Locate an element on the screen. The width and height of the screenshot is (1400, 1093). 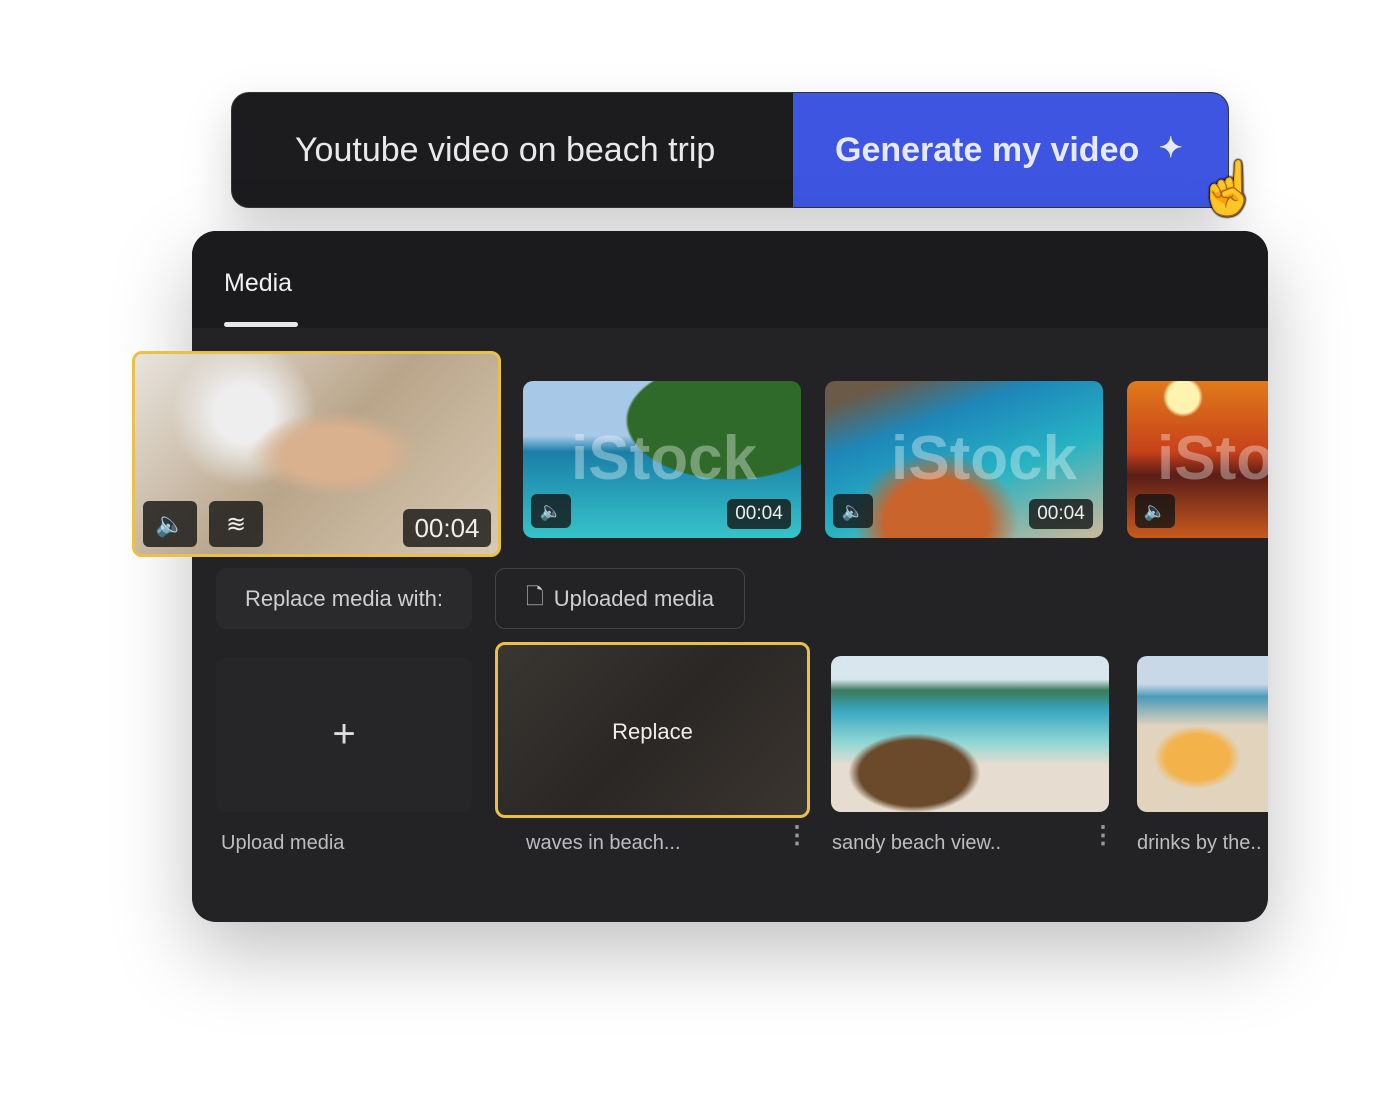
upload-media-label: Upload media is located at coordinates (283, 843).